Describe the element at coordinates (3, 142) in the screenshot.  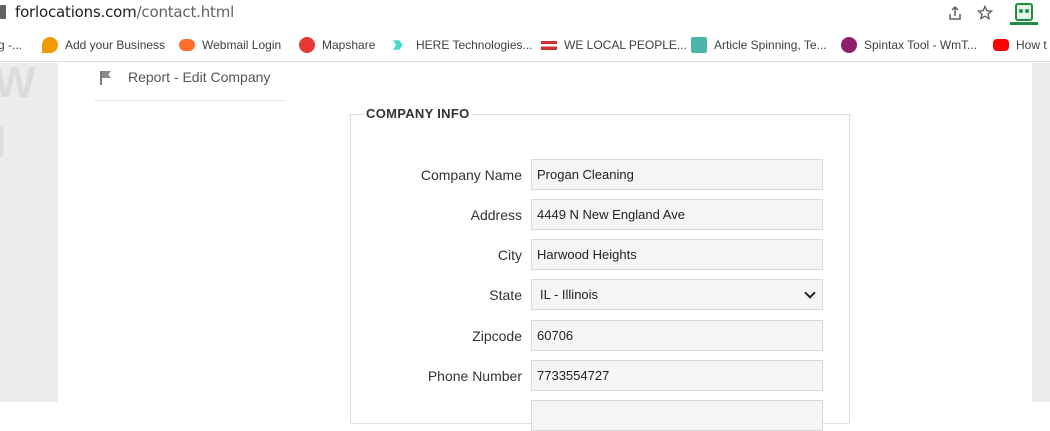
I see `watermark-glyph: I` at that location.